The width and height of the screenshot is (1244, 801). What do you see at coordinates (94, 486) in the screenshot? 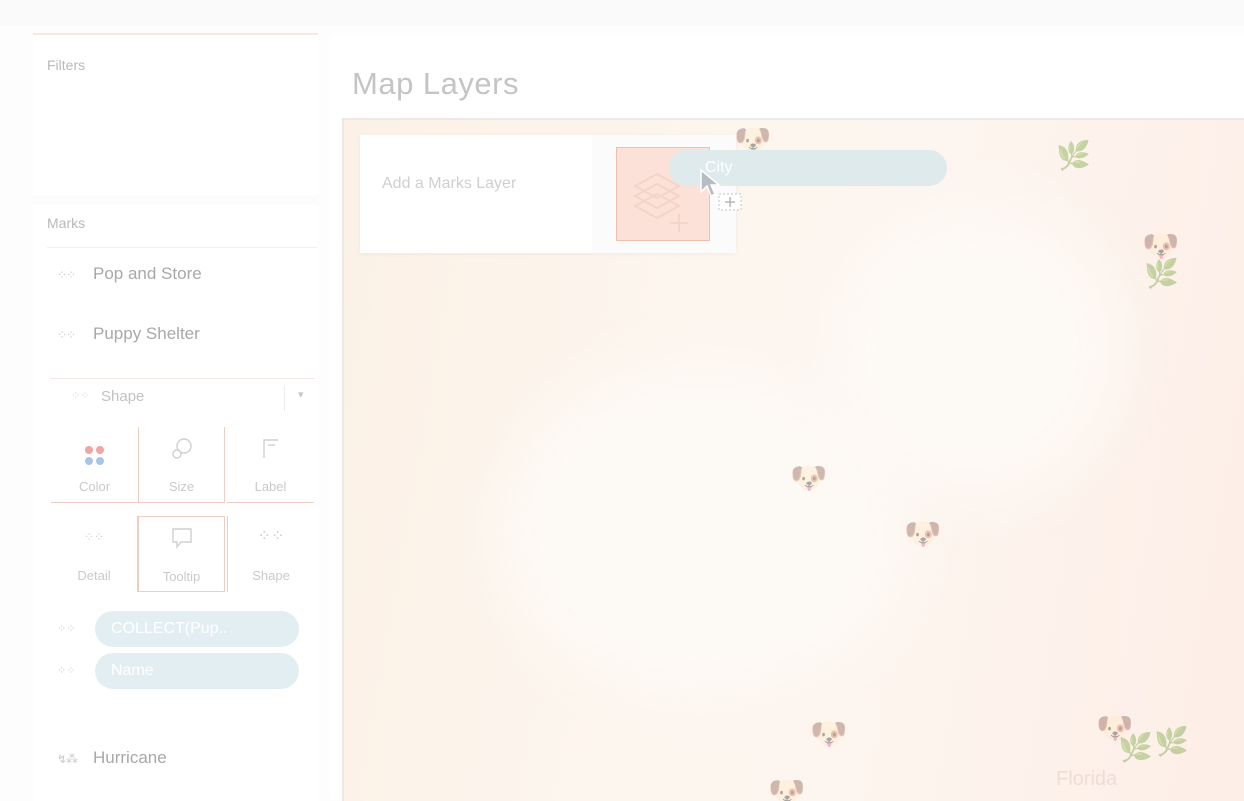
I see `color-card-label: Color` at bounding box center [94, 486].